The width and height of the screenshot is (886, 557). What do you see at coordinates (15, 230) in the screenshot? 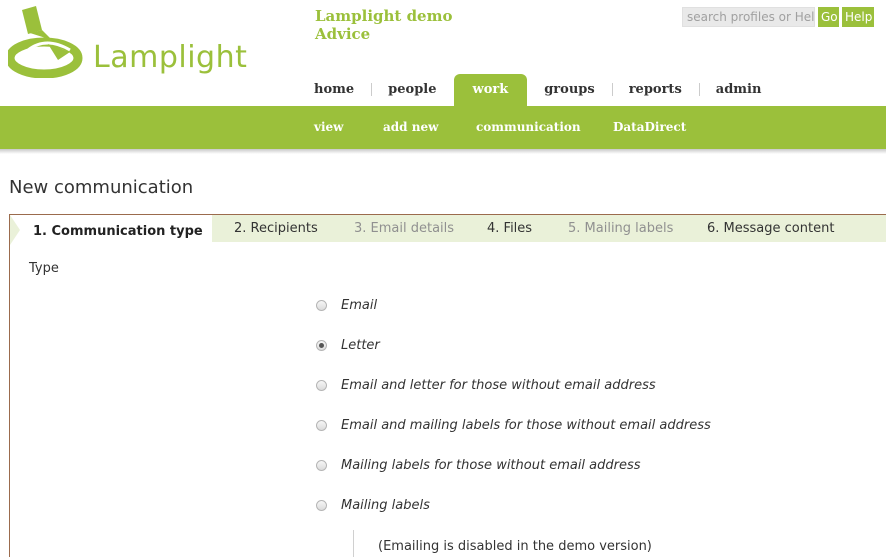
I see `step-arrow-left` at bounding box center [15, 230].